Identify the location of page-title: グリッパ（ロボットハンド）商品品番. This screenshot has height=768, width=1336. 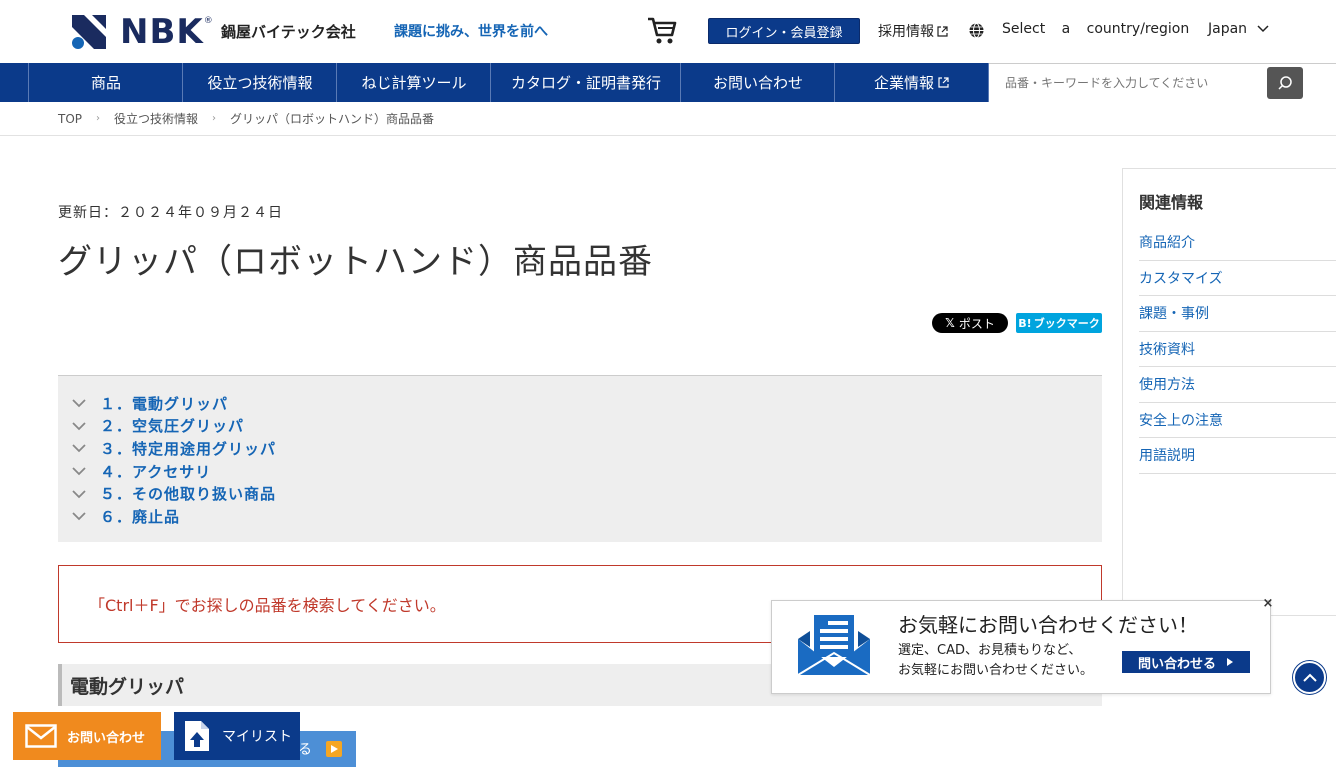
(355, 262).